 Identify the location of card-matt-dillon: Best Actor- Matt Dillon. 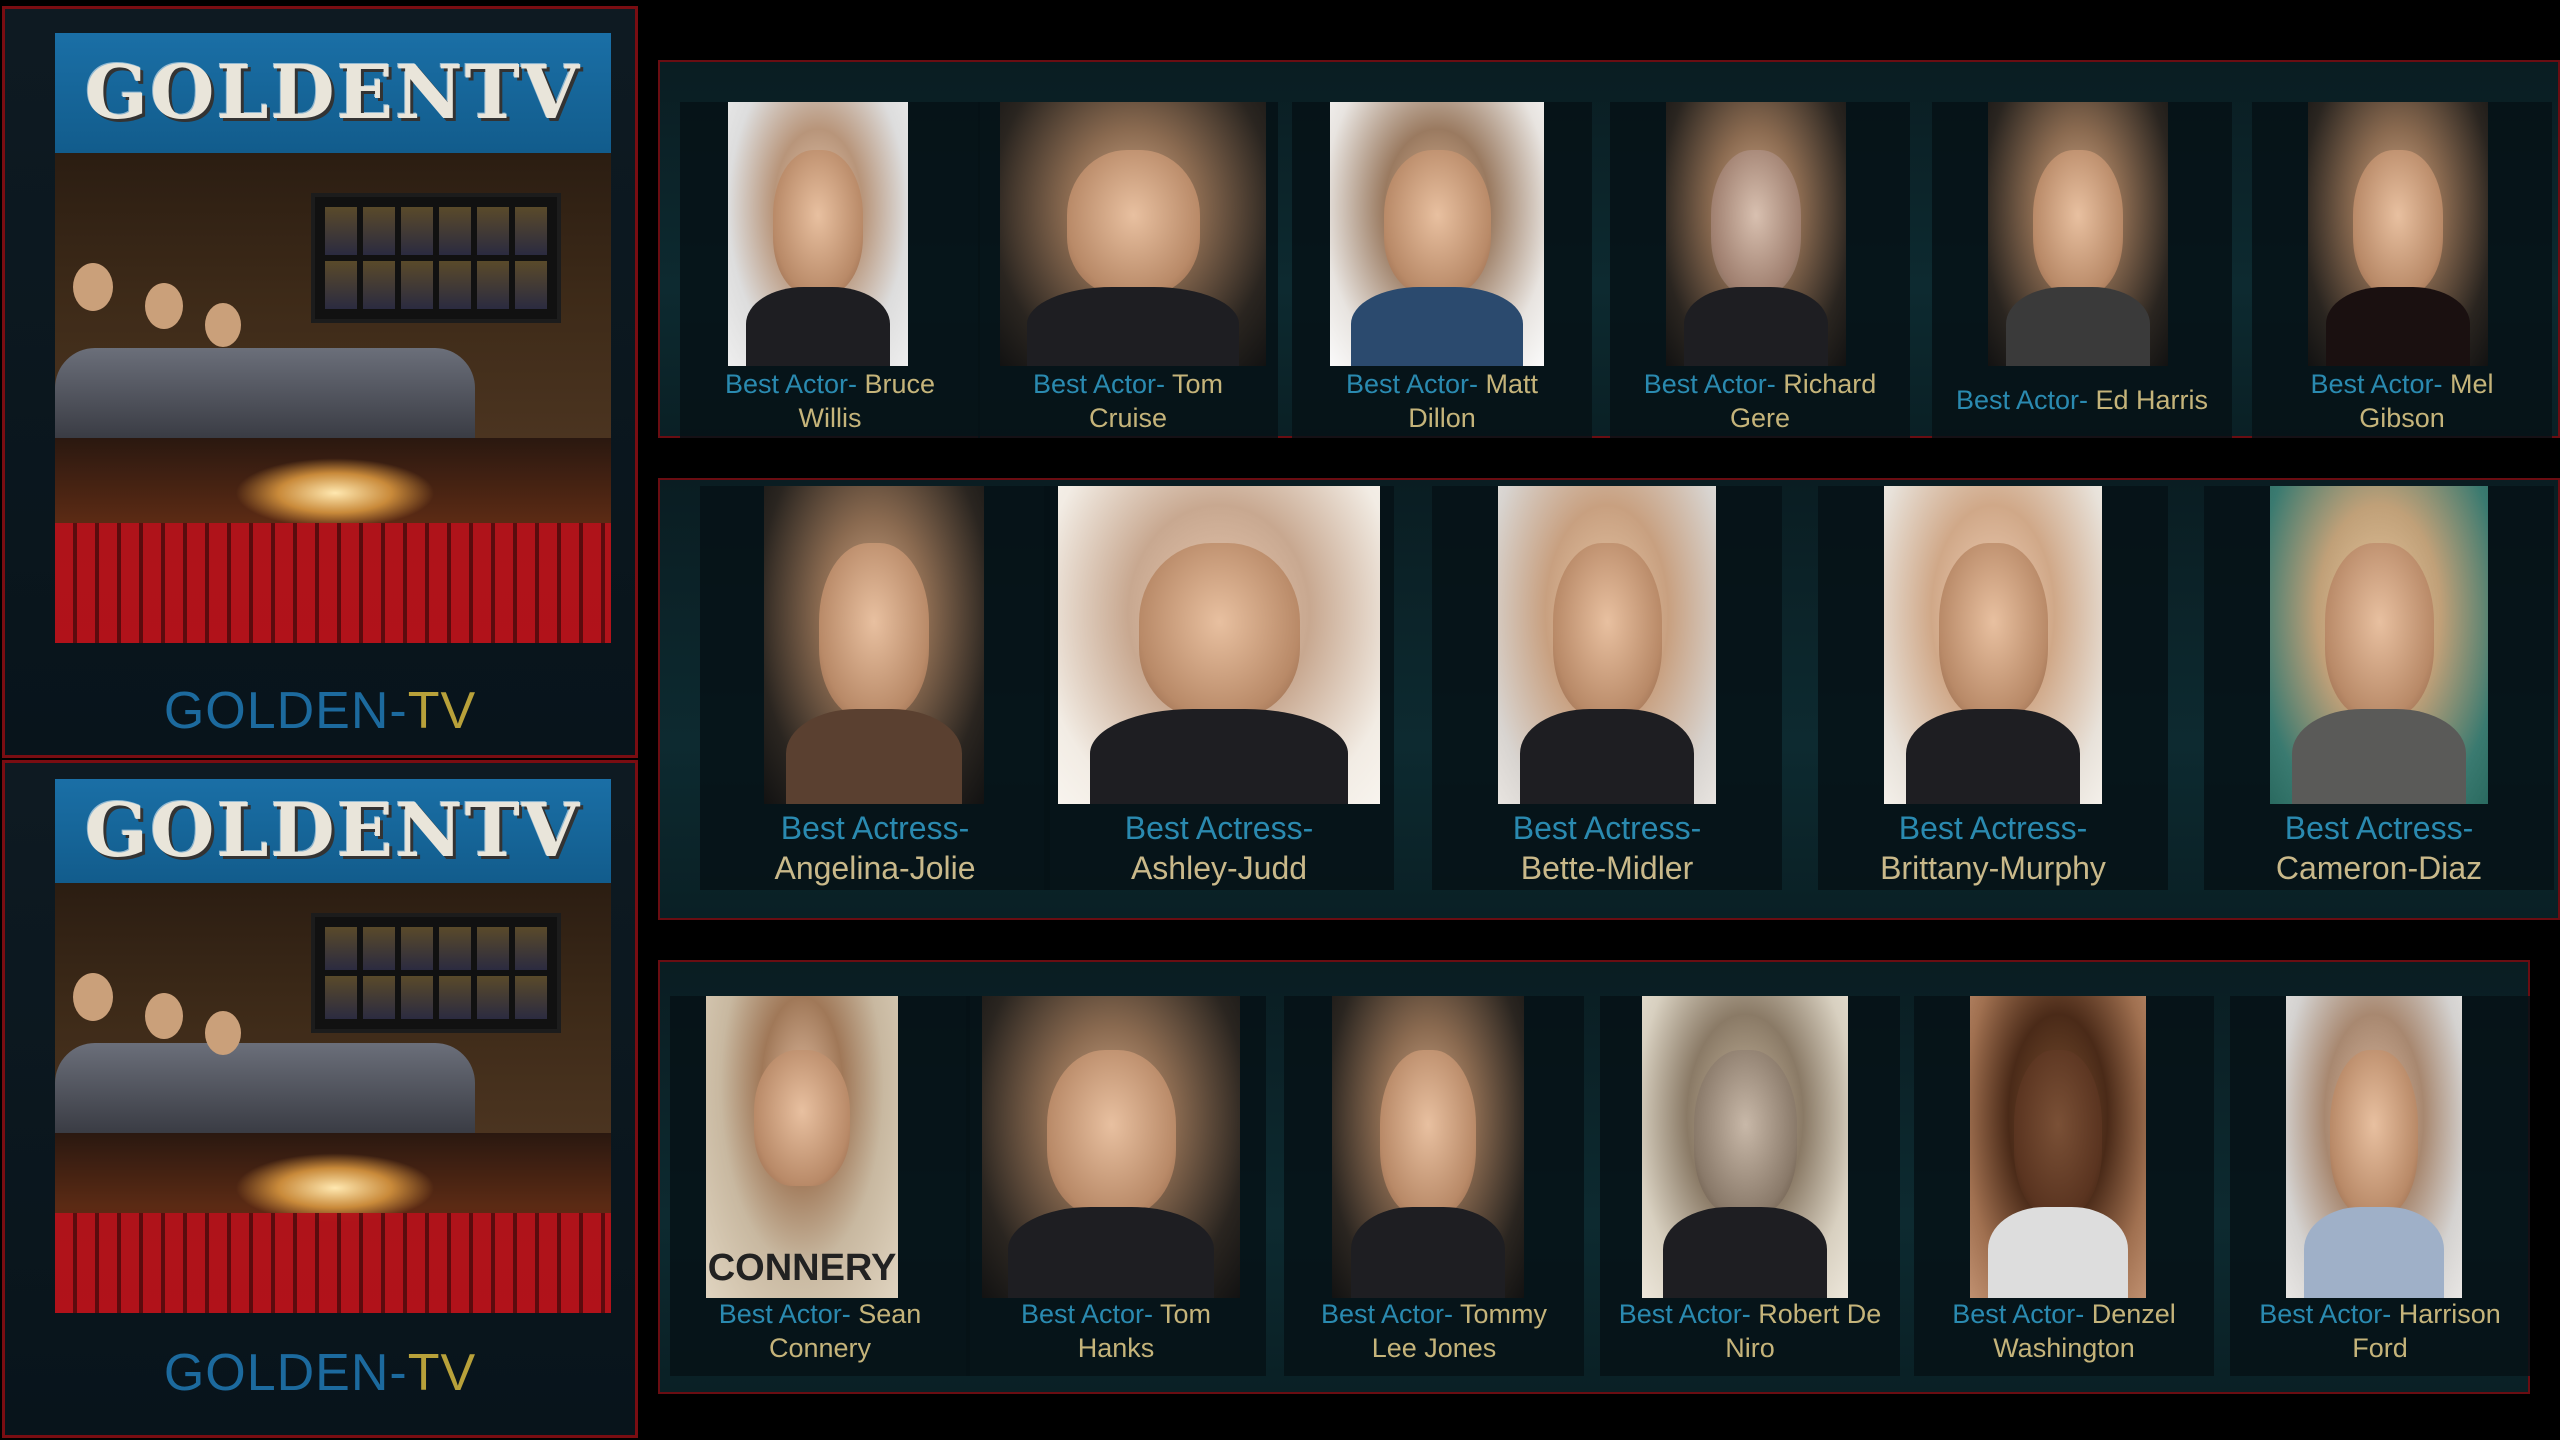
(1442, 270).